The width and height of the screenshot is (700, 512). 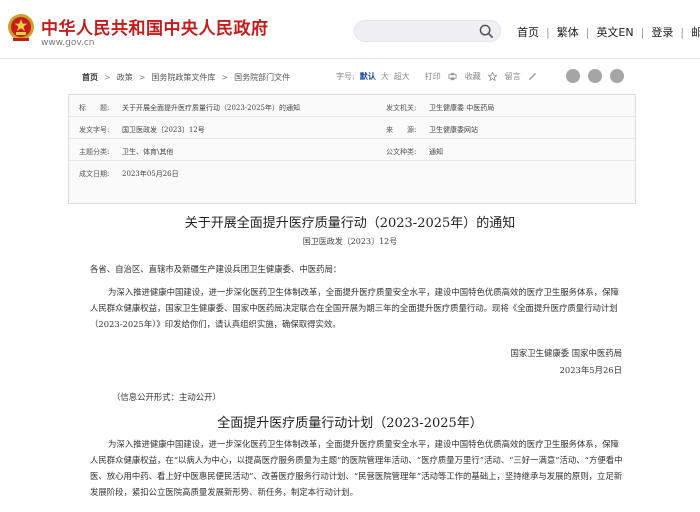 What do you see at coordinates (94, 174) in the screenshot?
I see `date-label: 成文日期:` at bounding box center [94, 174].